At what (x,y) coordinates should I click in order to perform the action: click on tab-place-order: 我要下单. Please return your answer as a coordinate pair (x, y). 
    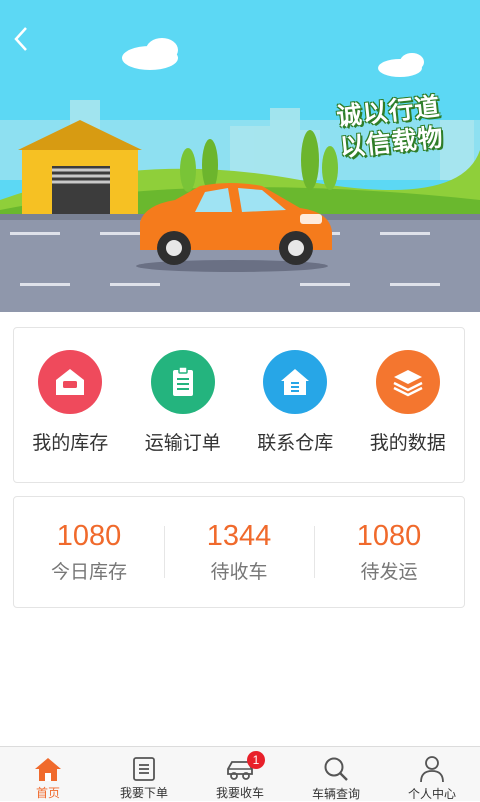
    Looking at the image, I should click on (144, 774).